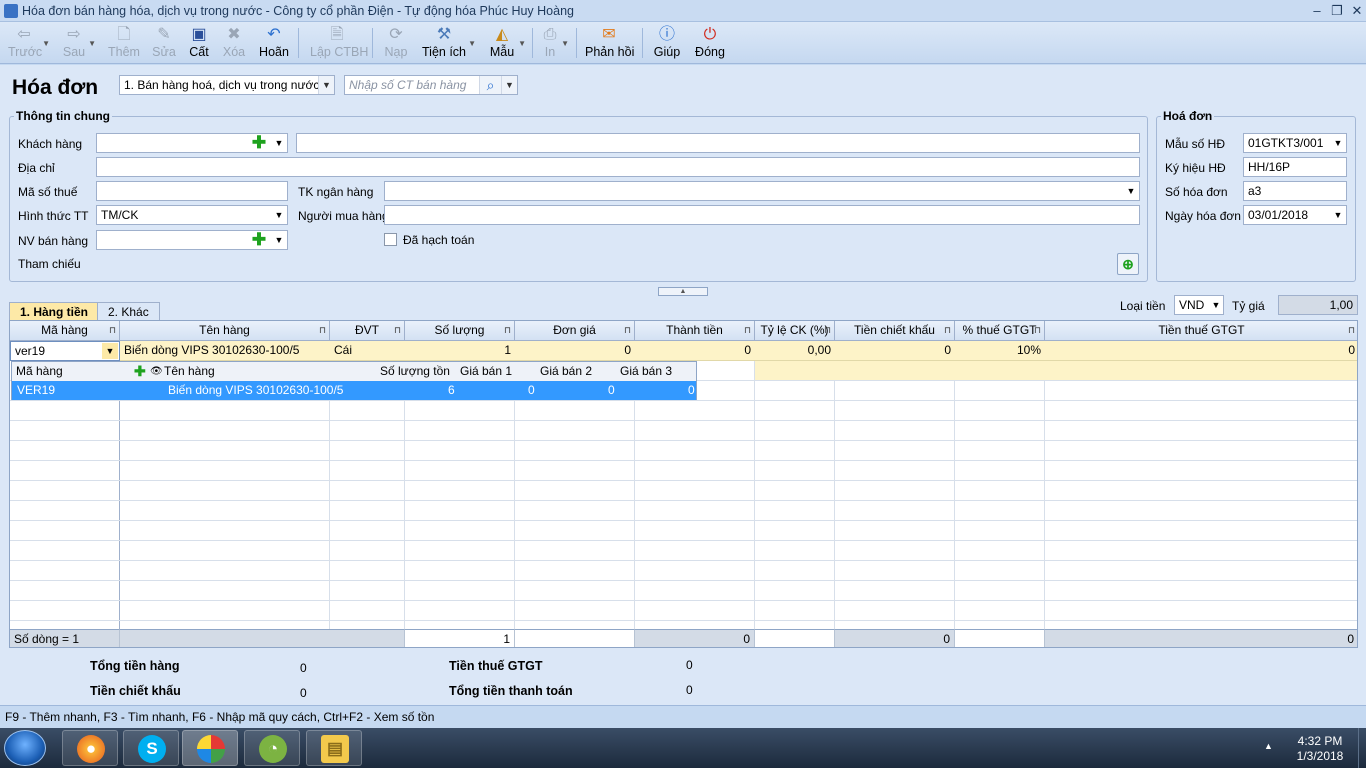  Describe the element at coordinates (55, 87) in the screenshot. I see `page-title: Hóa đơn` at that location.